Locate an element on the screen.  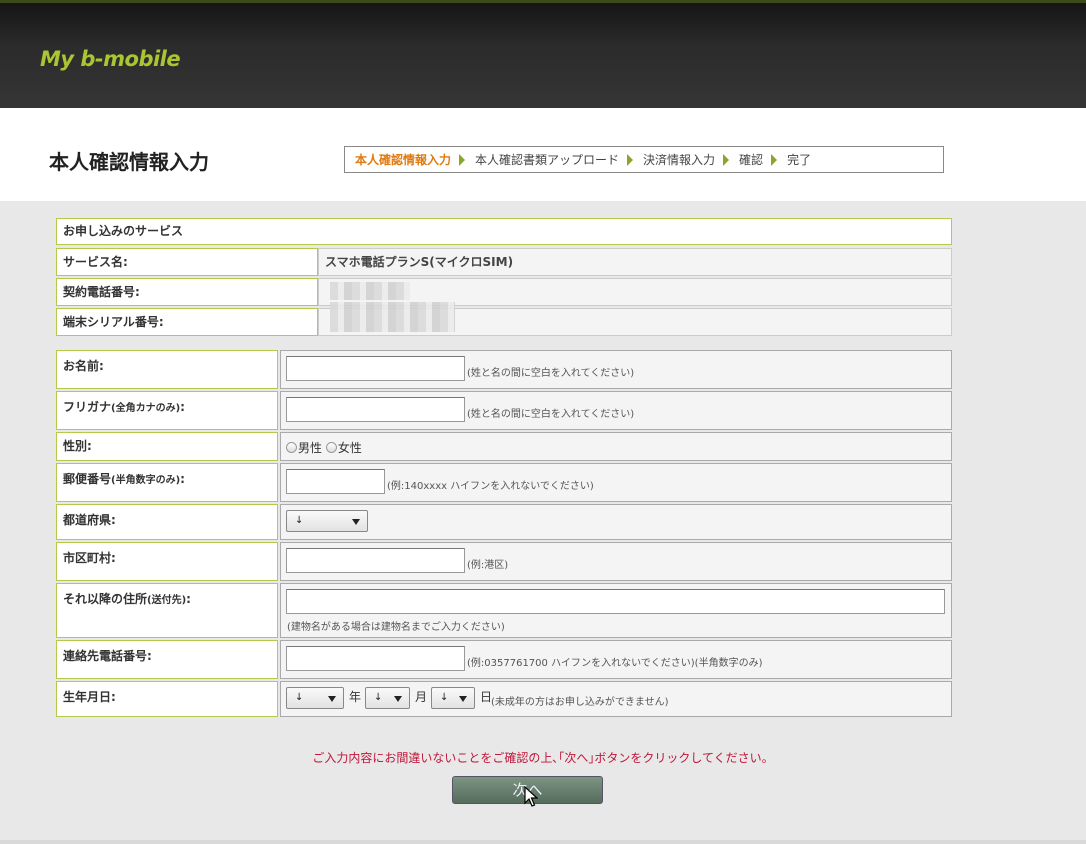
address-input is located at coordinates (615, 601).